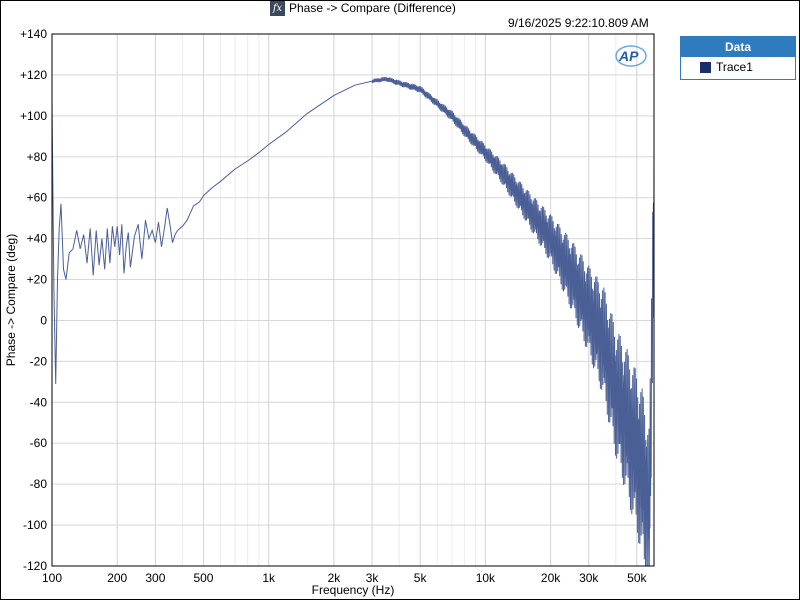 The width and height of the screenshot is (800, 600). What do you see at coordinates (117, 578) in the screenshot?
I see `x-tick-label: 200` at bounding box center [117, 578].